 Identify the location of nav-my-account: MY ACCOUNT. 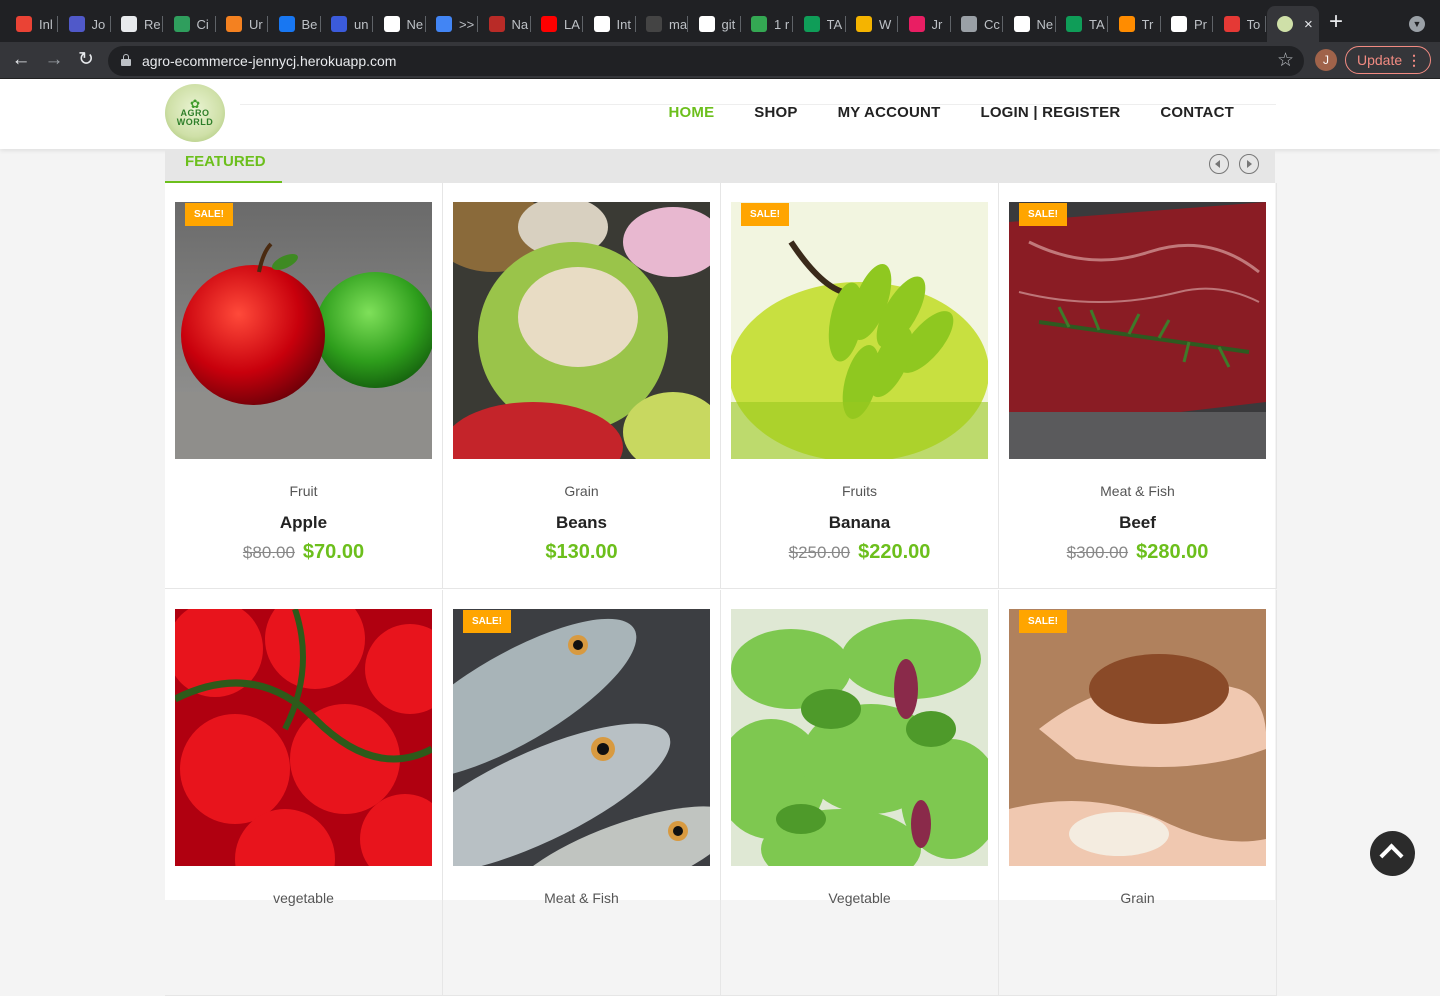
(889, 112).